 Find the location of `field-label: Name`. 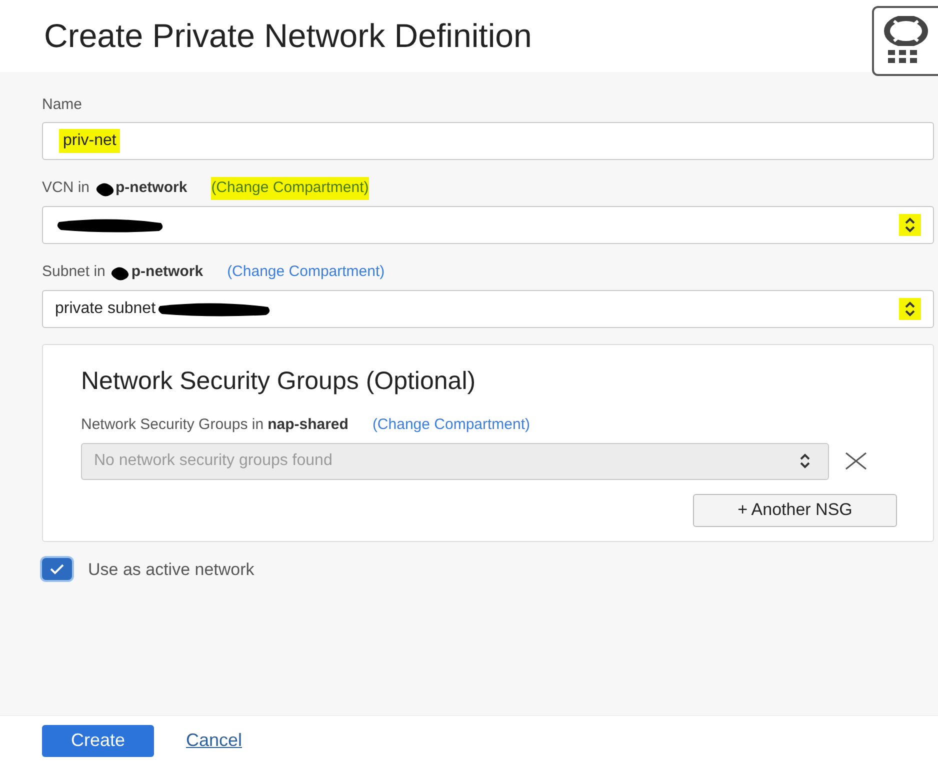

field-label: Name is located at coordinates (63, 105).